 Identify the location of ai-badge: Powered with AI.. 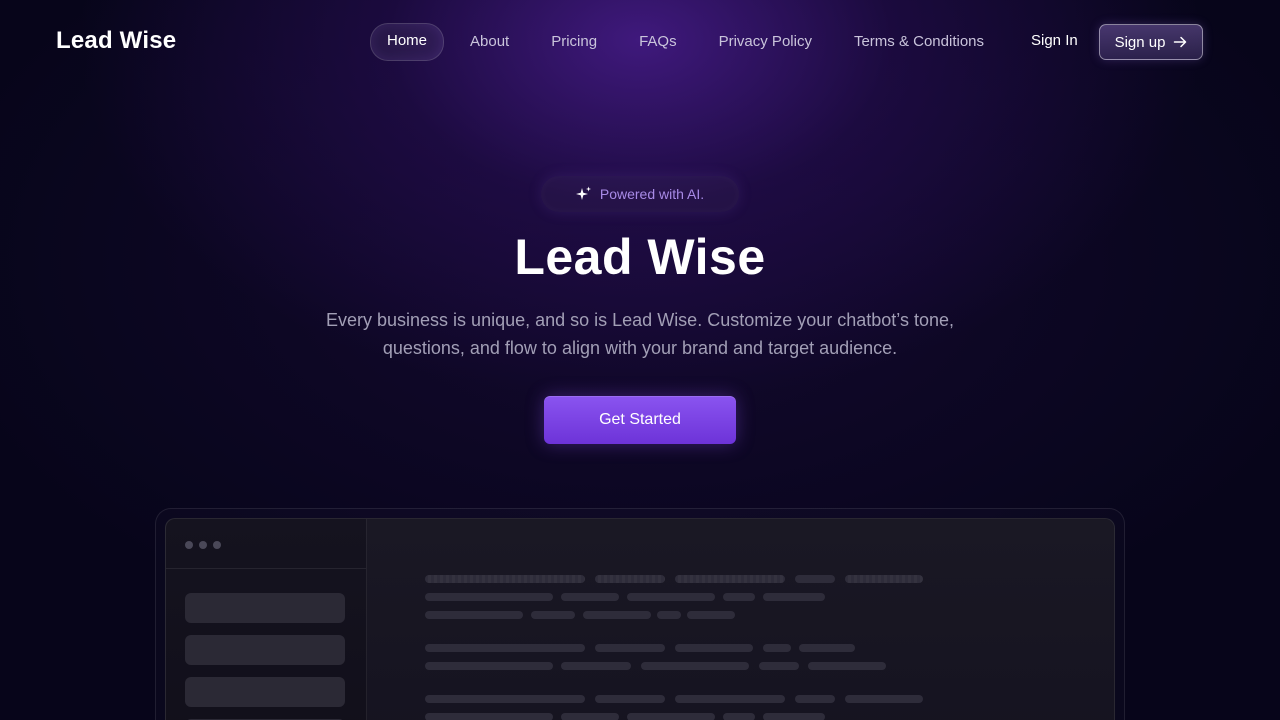
(640, 194).